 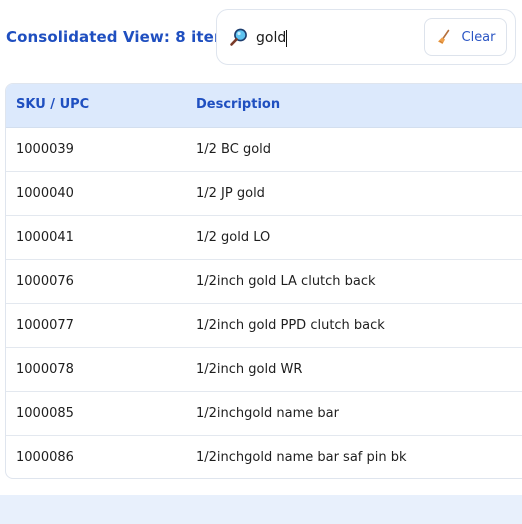 I want to click on table-row: 1000041 1/2 gold LO, so click(x=264, y=238).